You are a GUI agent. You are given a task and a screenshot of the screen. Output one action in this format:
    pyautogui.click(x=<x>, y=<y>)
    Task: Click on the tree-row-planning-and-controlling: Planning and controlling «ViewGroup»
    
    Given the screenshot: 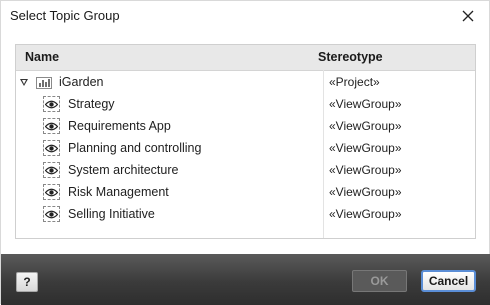 What is the action you would take?
    pyautogui.click(x=245, y=149)
    